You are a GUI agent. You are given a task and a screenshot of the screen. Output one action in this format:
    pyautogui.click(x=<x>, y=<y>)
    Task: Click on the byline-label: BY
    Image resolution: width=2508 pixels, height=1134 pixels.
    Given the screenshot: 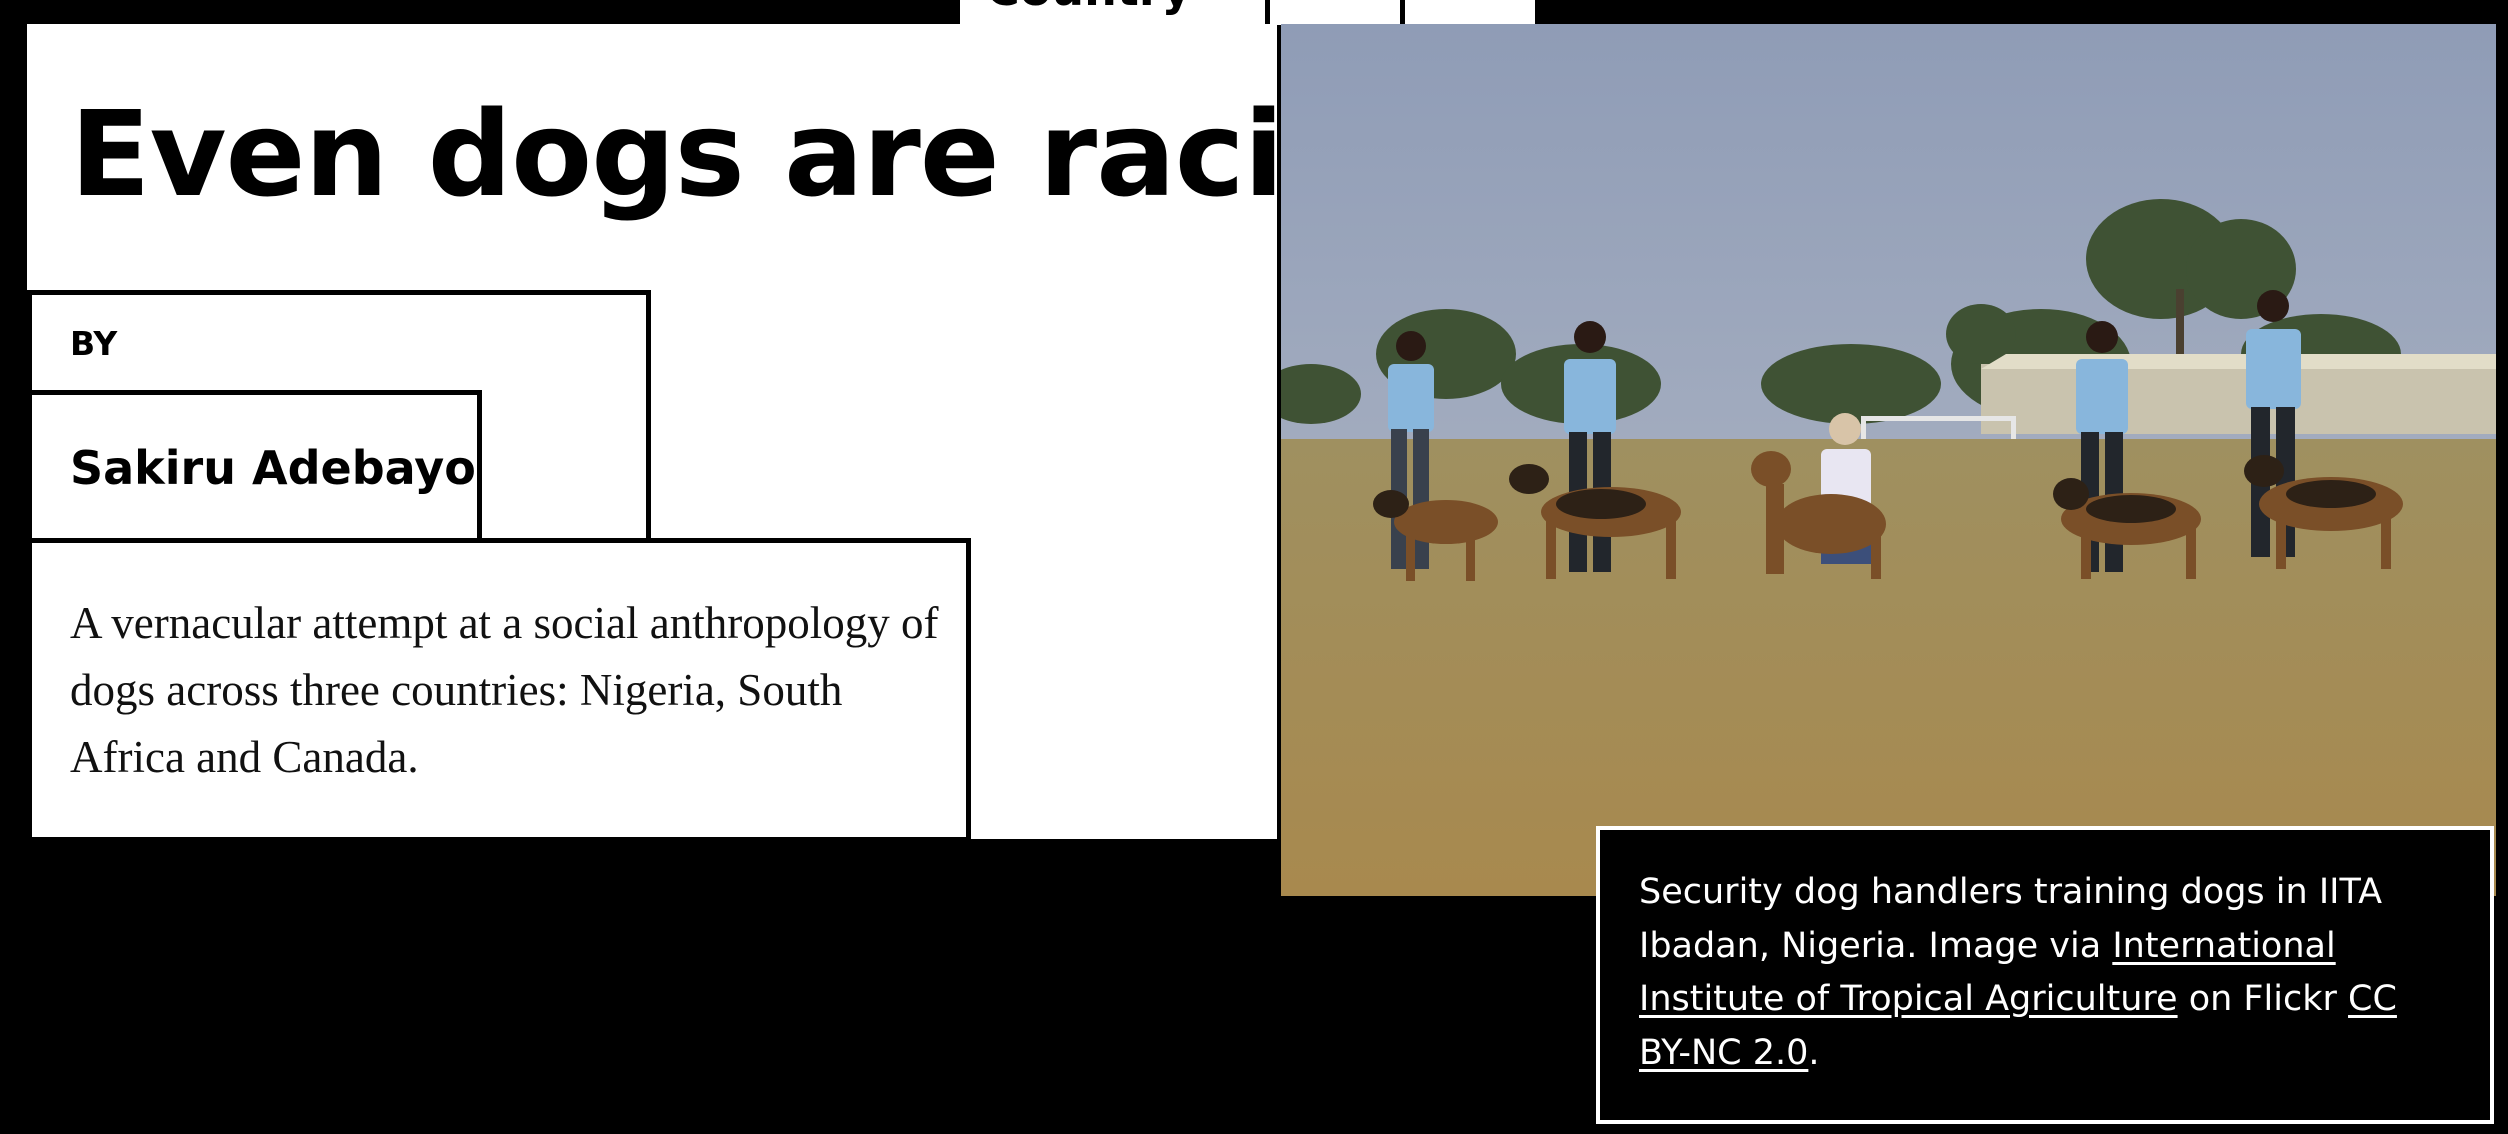 What is the action you would take?
    pyautogui.click(x=94, y=343)
    